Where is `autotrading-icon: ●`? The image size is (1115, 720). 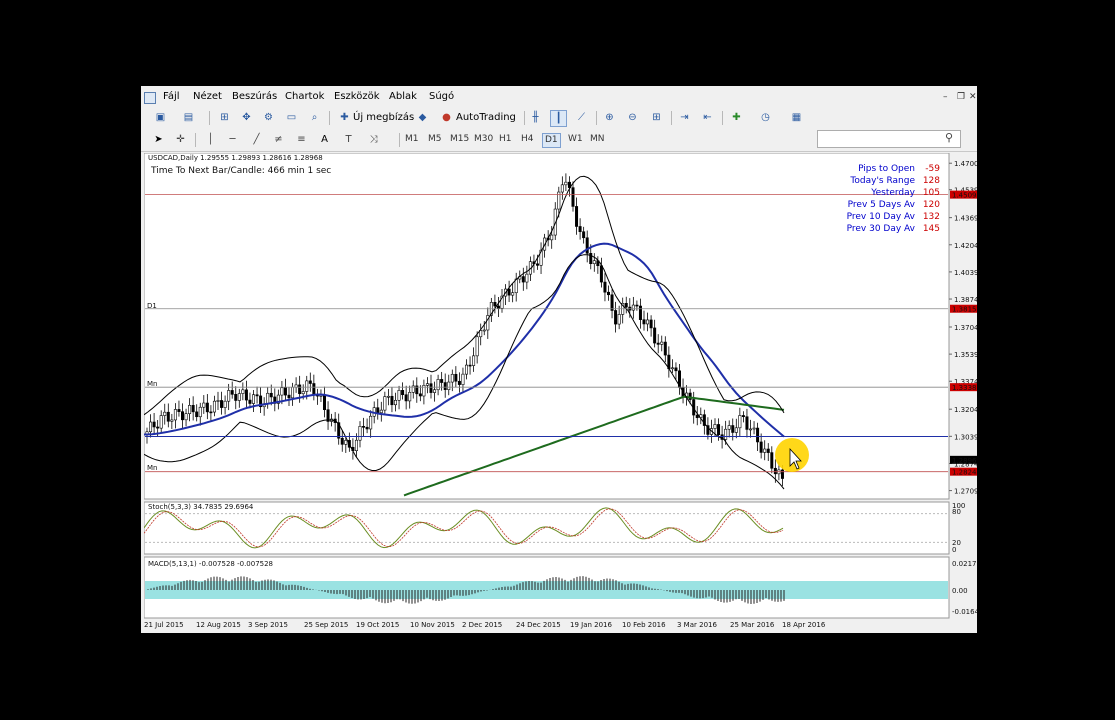
autotrading-icon: ● is located at coordinates (446, 117).